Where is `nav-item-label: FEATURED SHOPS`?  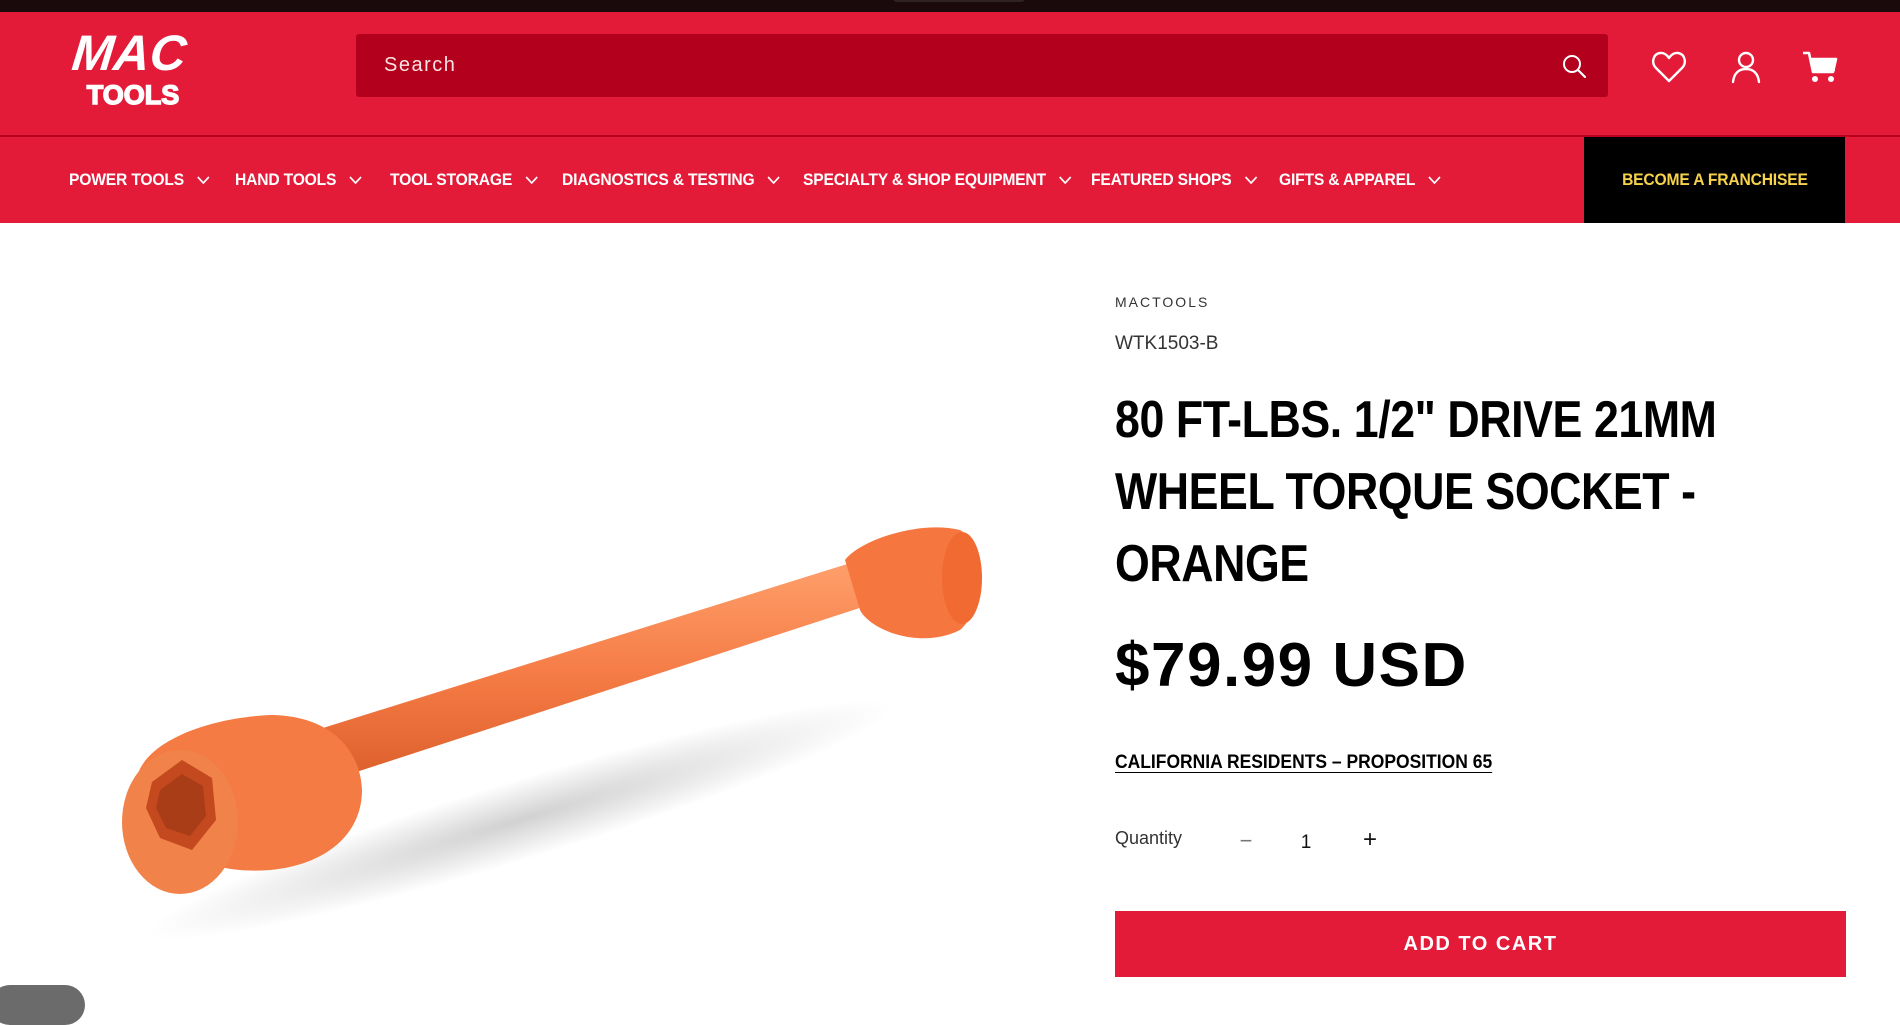
nav-item-label: FEATURED SHOPS is located at coordinates (1161, 179).